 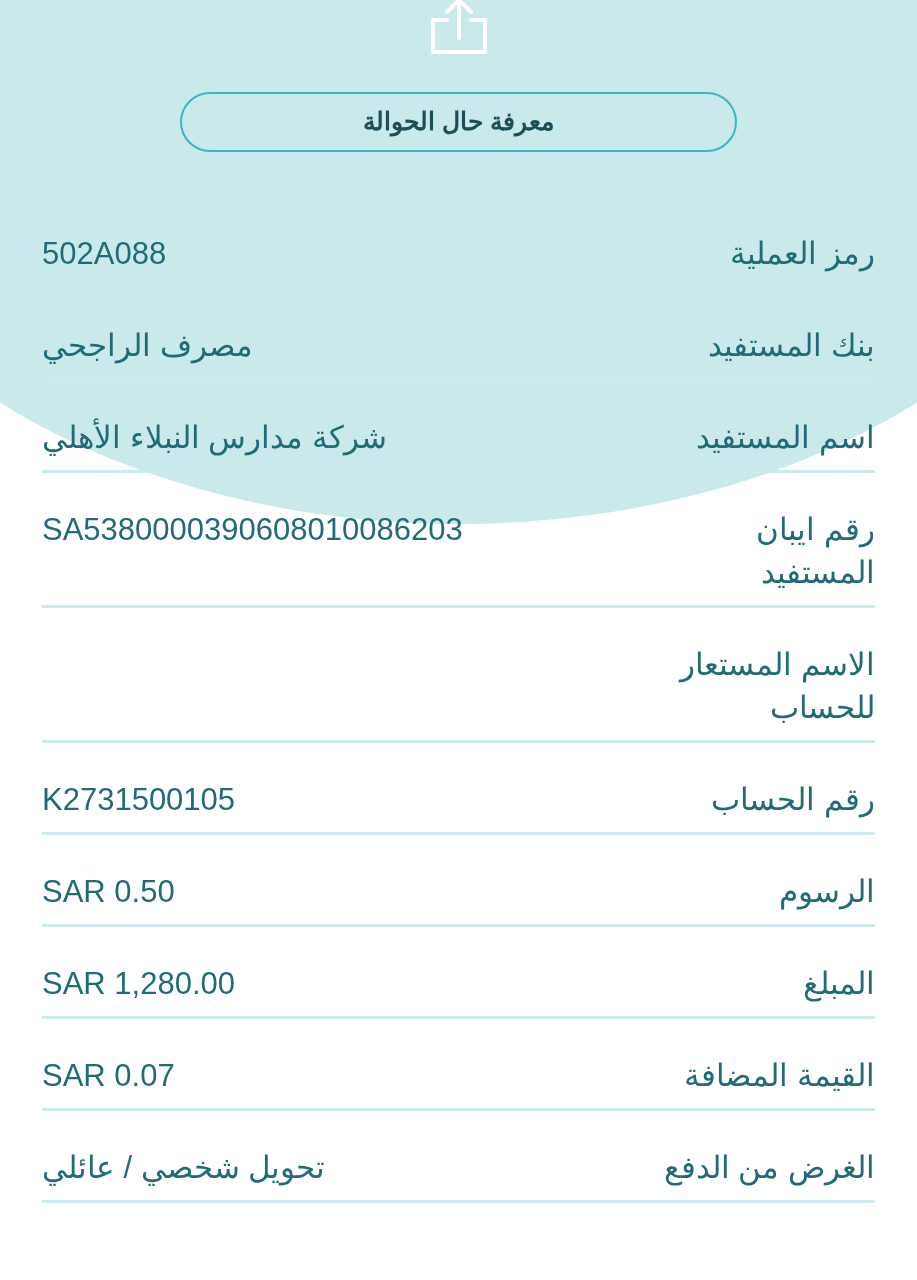 I want to click on detail-value: تحويل شخصي / عائلي, so click(x=184, y=1168).